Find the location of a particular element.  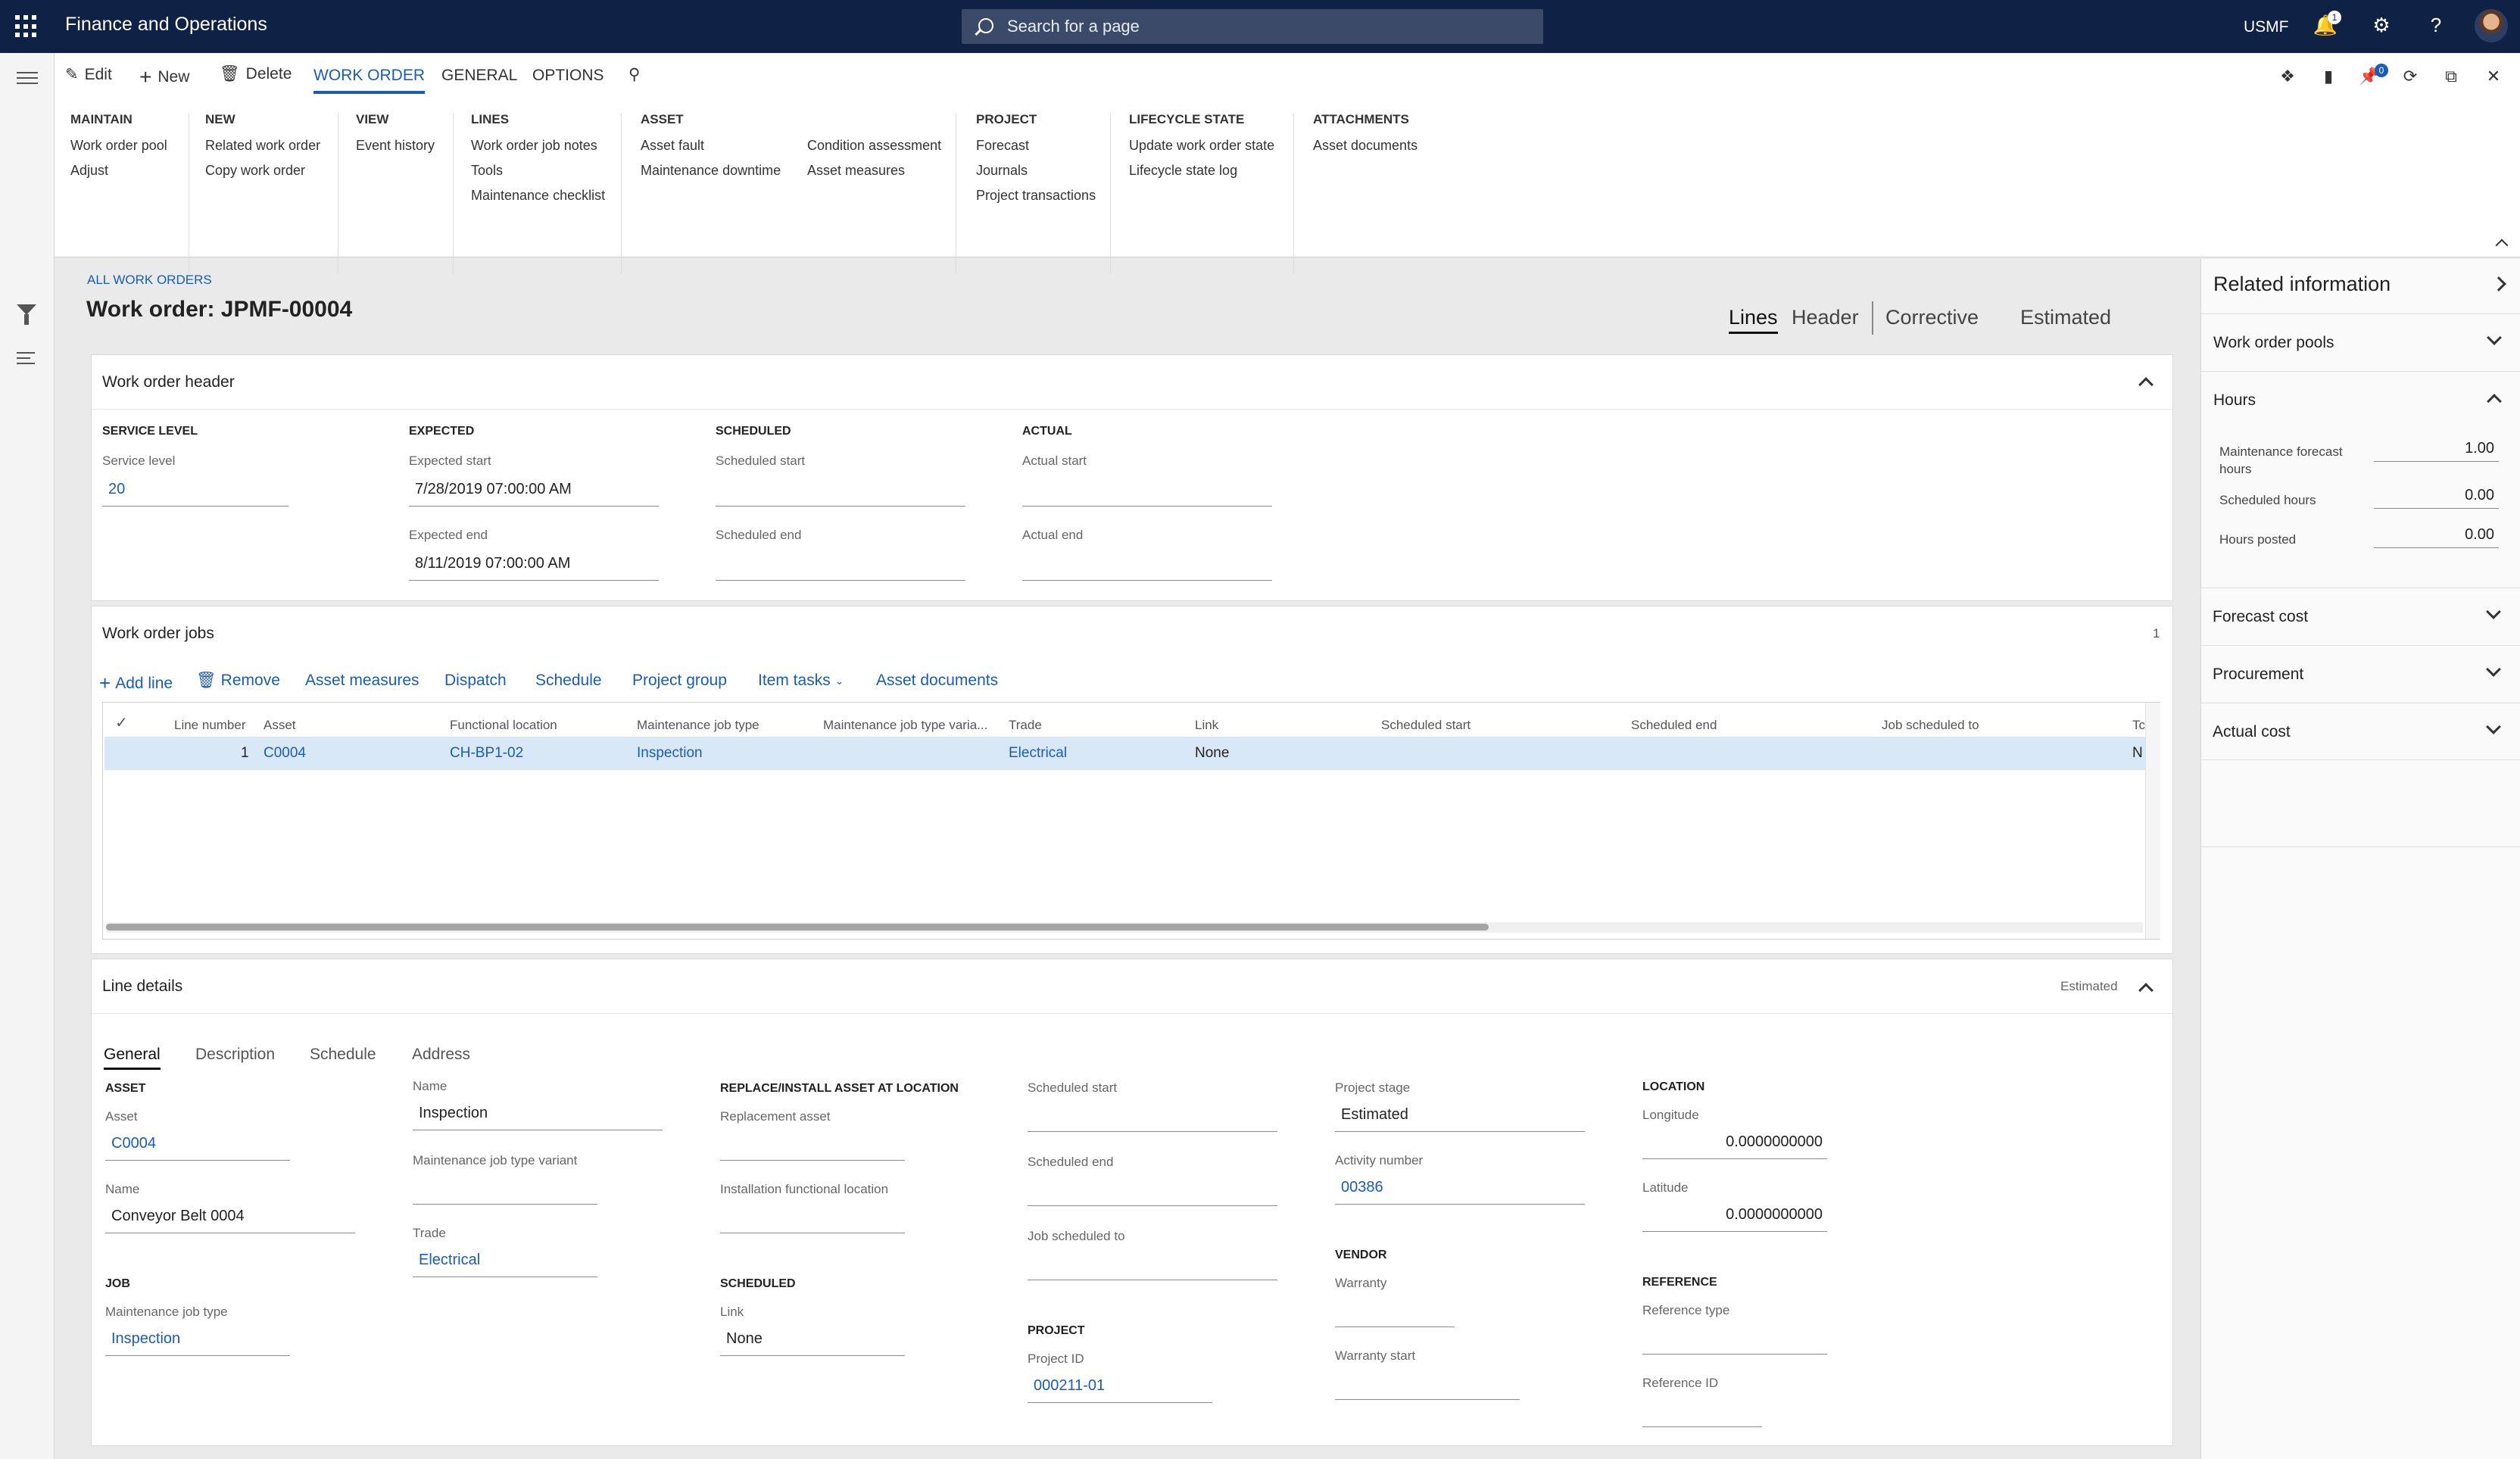

asset-field: C0004 is located at coordinates (197, 1148).